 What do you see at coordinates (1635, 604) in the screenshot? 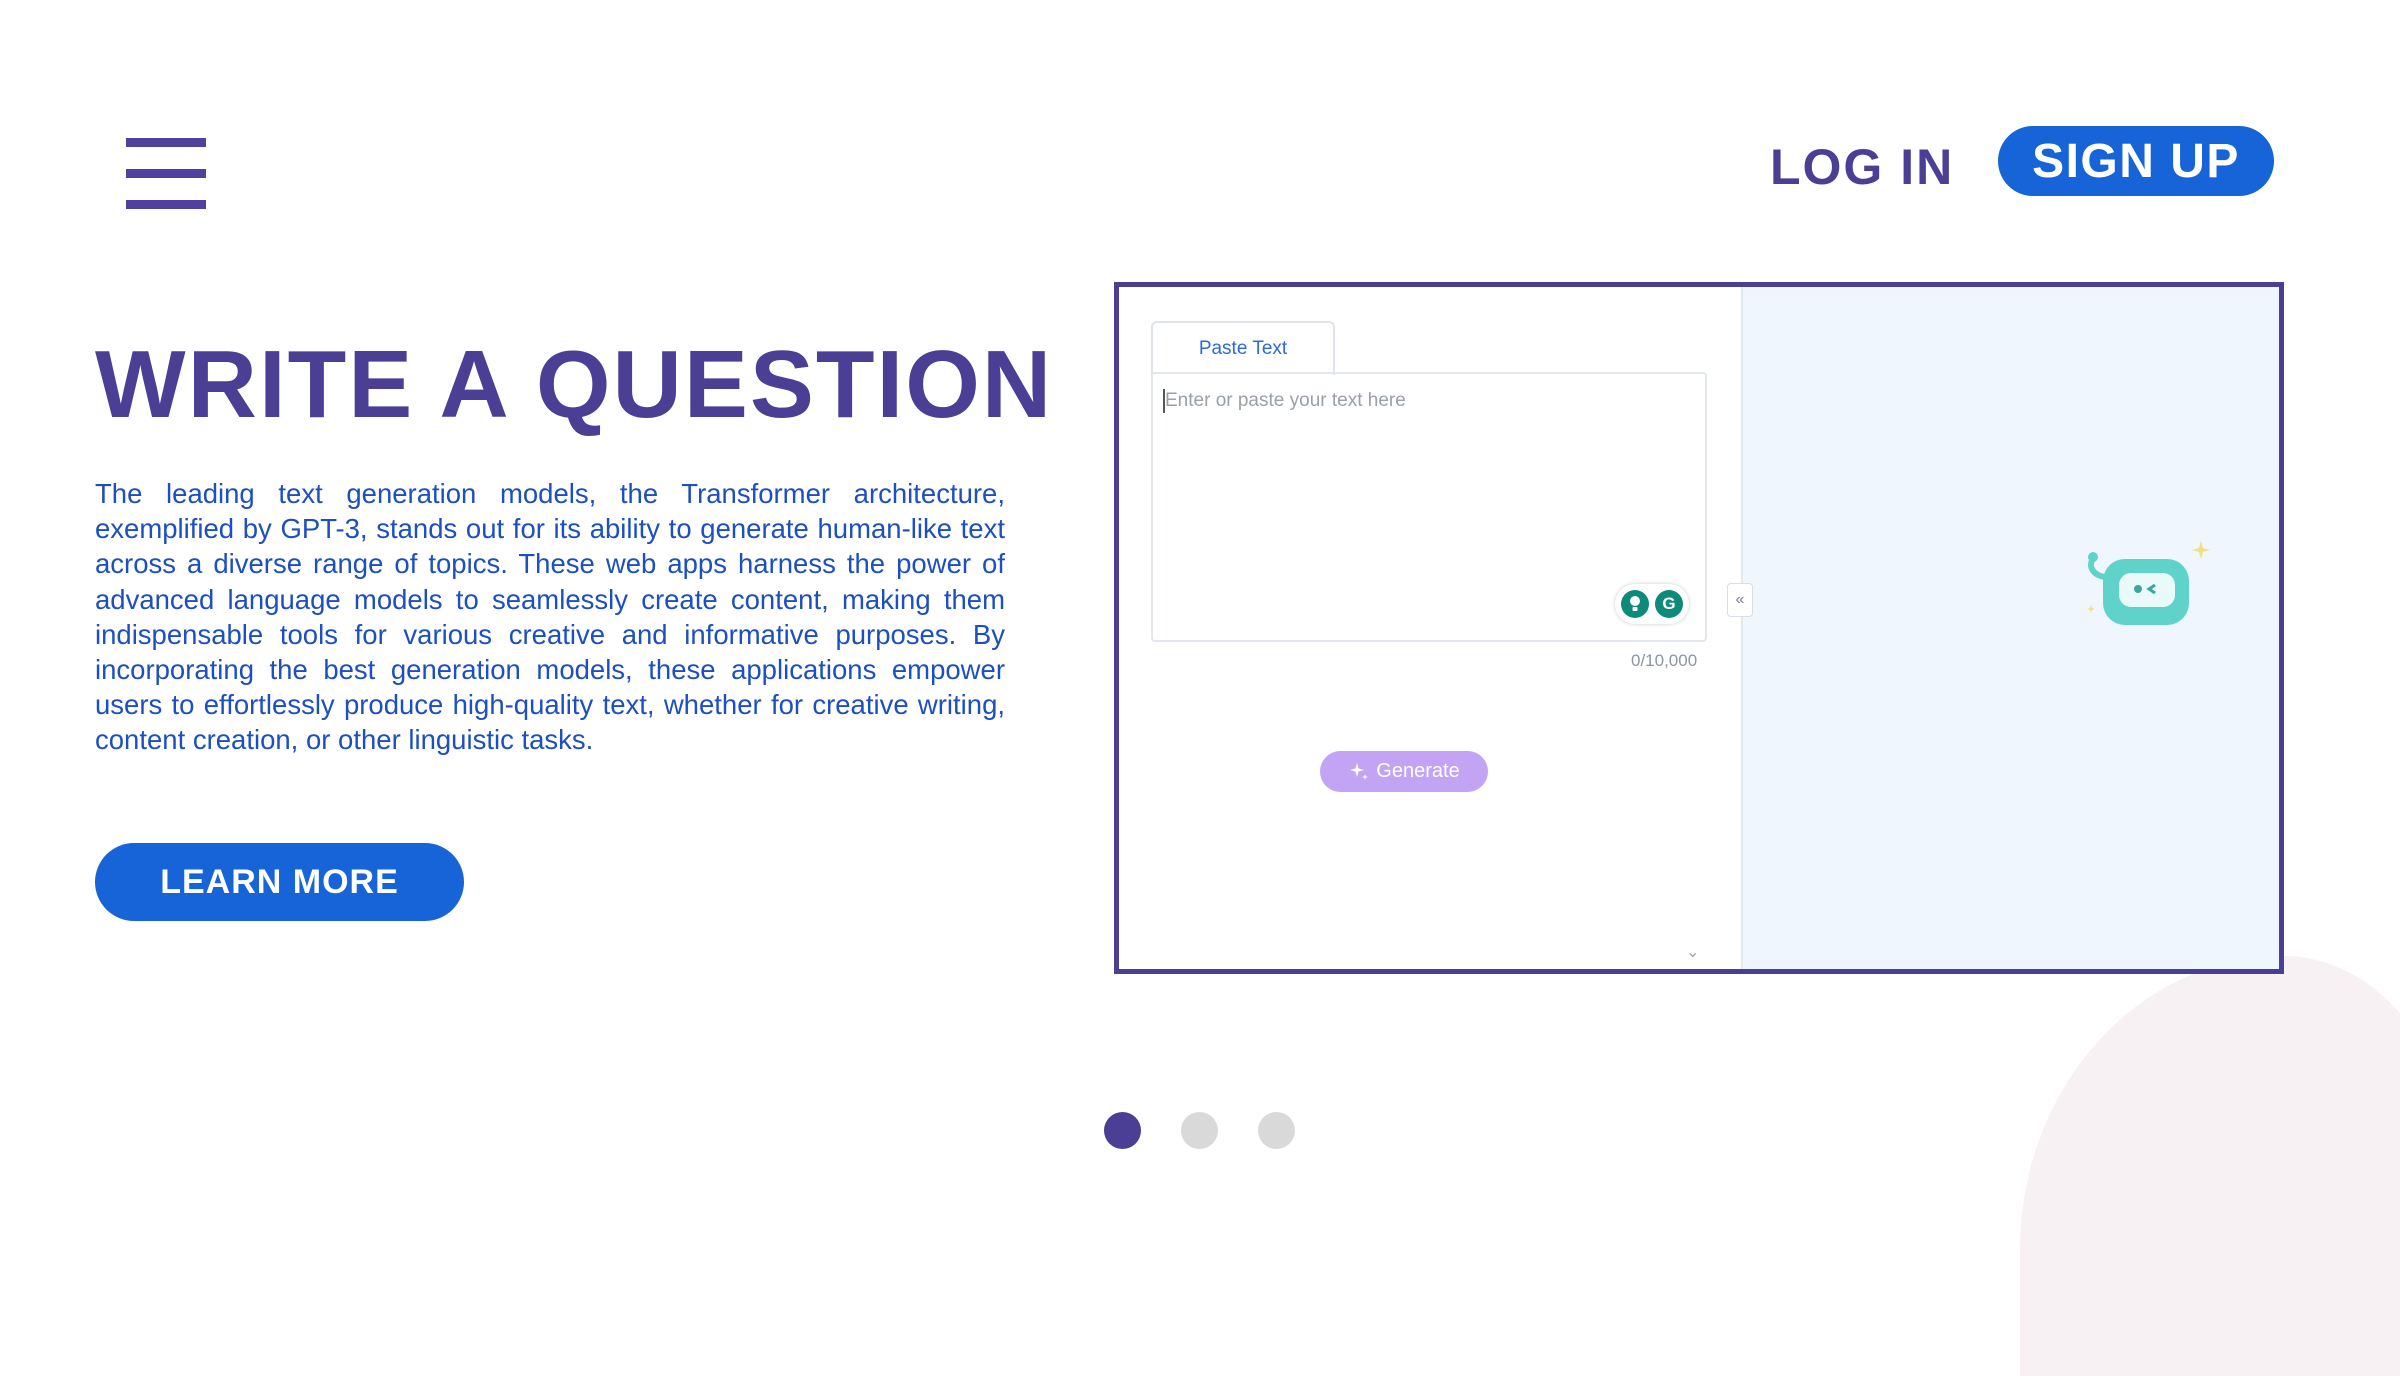
I see `bulb-icon` at bounding box center [1635, 604].